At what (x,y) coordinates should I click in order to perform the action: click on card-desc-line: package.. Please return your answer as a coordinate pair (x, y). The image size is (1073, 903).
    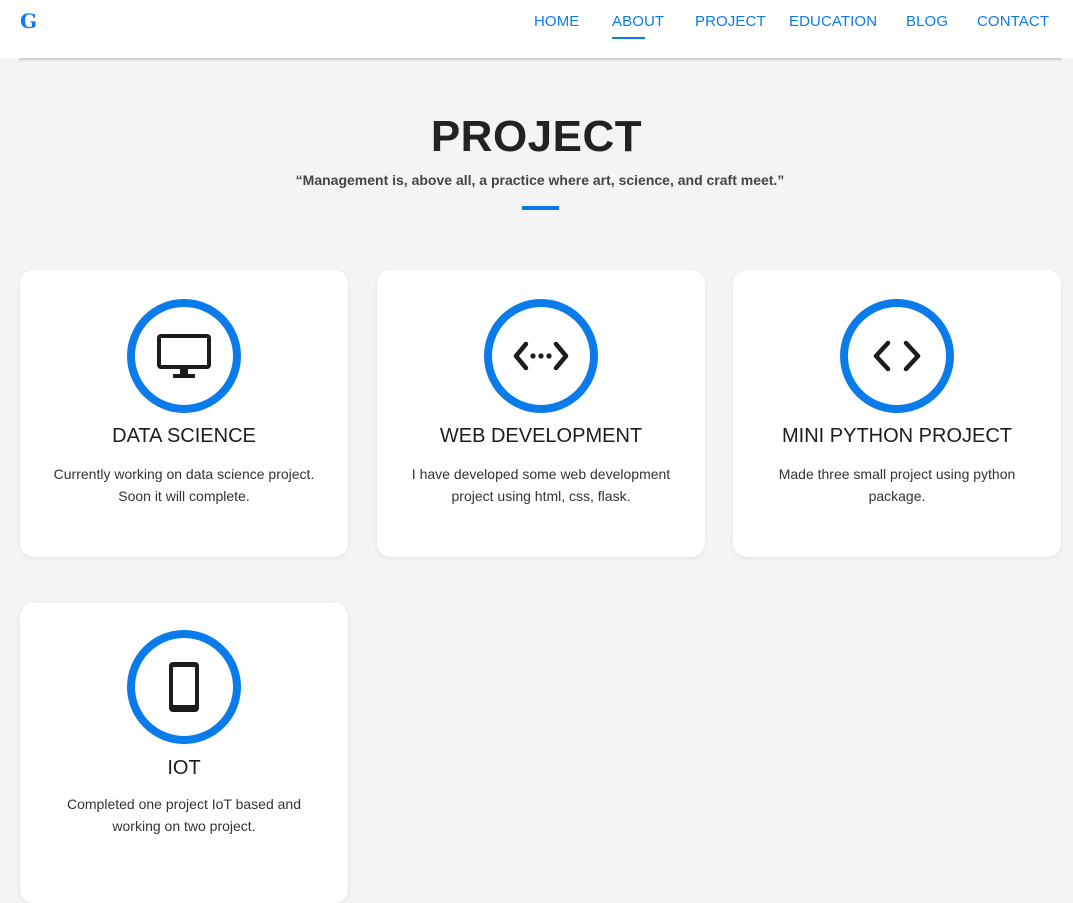
    Looking at the image, I should click on (897, 496).